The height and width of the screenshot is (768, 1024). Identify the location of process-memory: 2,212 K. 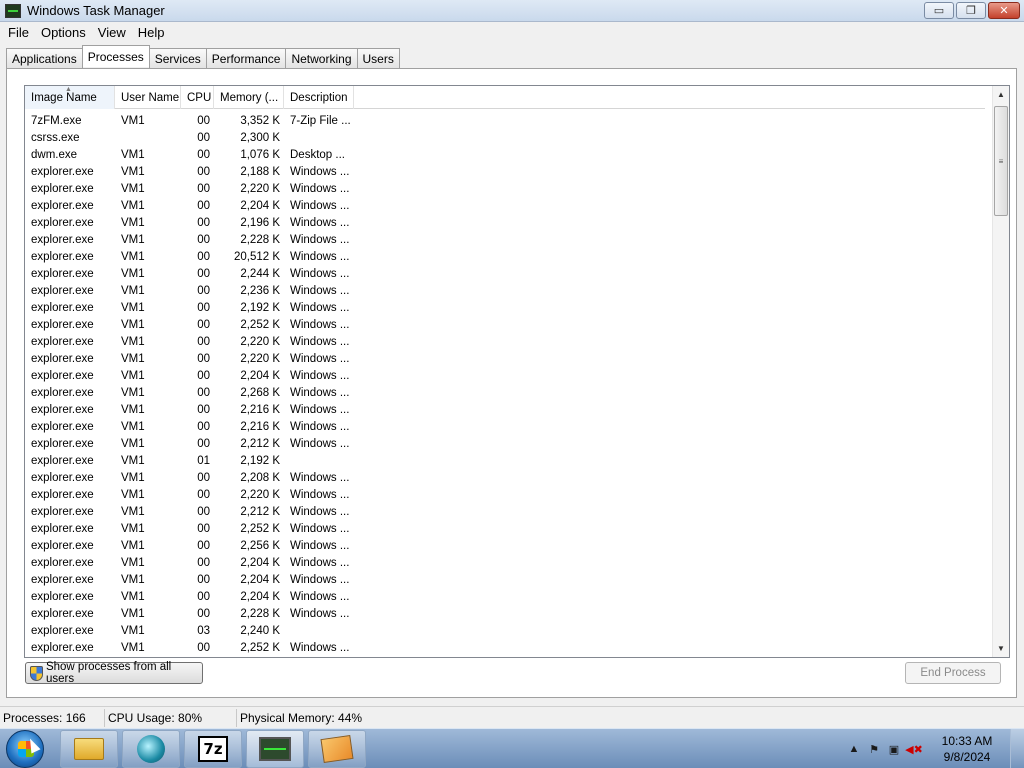
(260, 511).